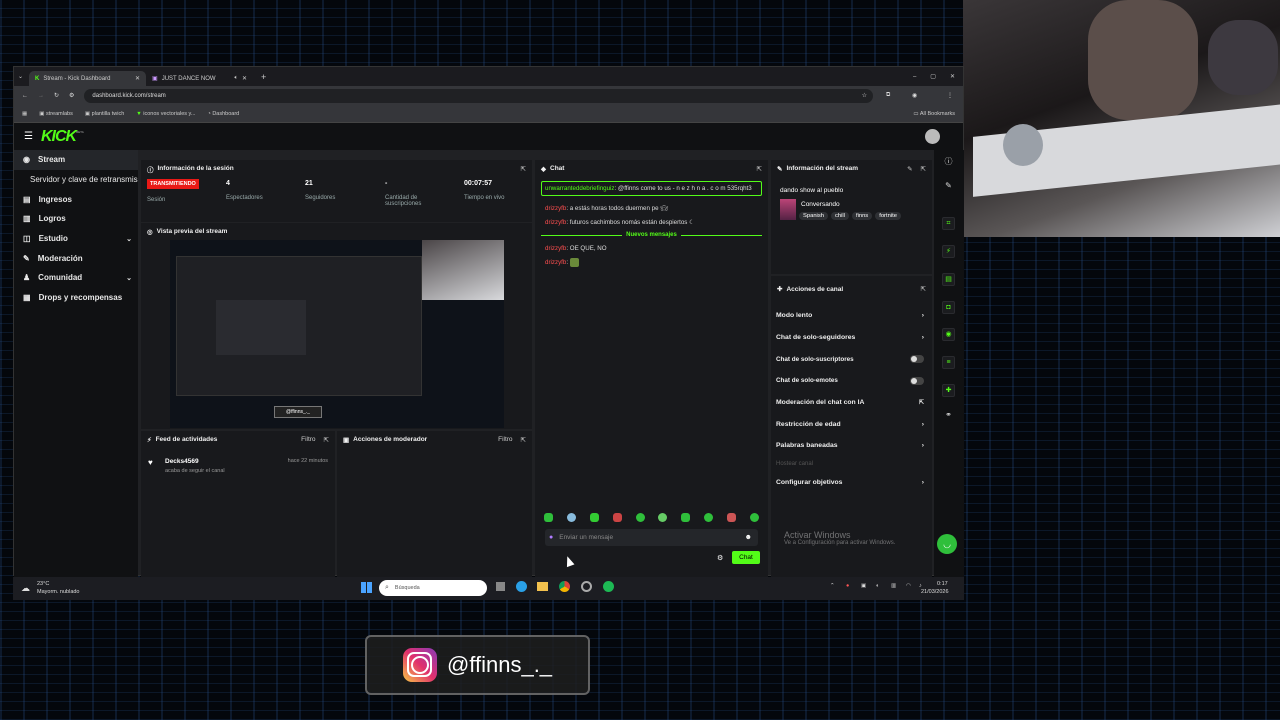 The image size is (1280, 720). What do you see at coordinates (851, 316) in the screenshot?
I see `action-slow-mode: Modo lento ›` at bounding box center [851, 316].